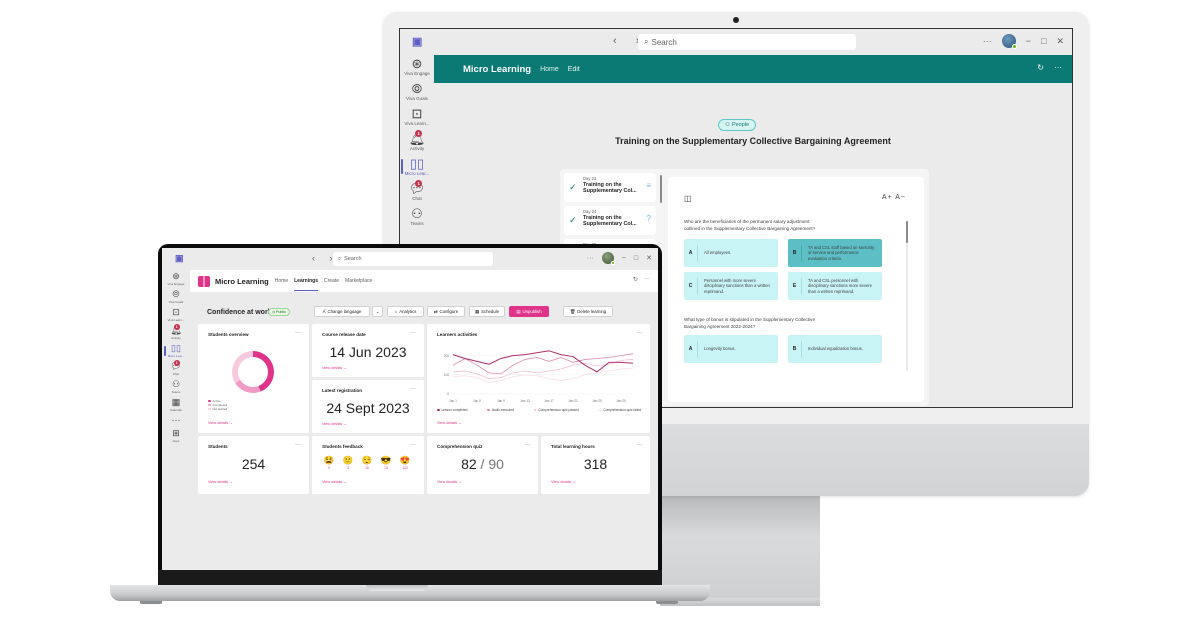  I want to click on legend-item: Lesson completed, so click(452, 410).